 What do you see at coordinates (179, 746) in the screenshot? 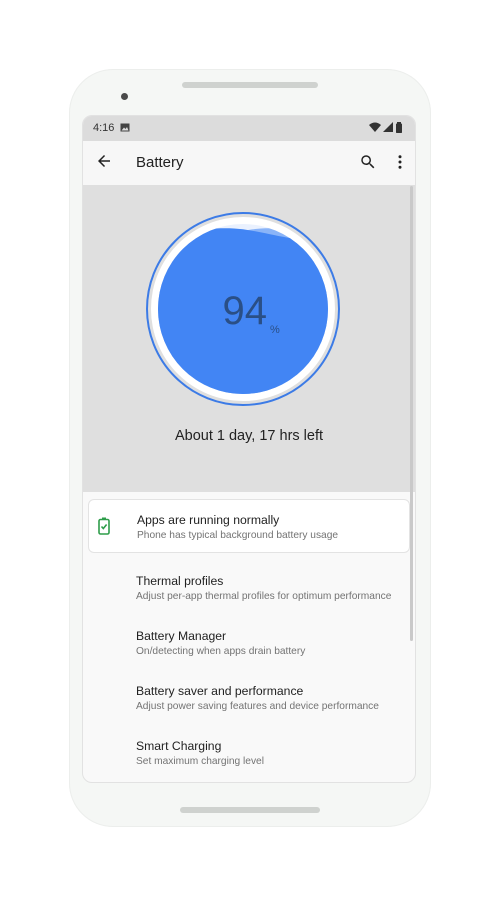
I see `list-item-title: Smart Charging` at bounding box center [179, 746].